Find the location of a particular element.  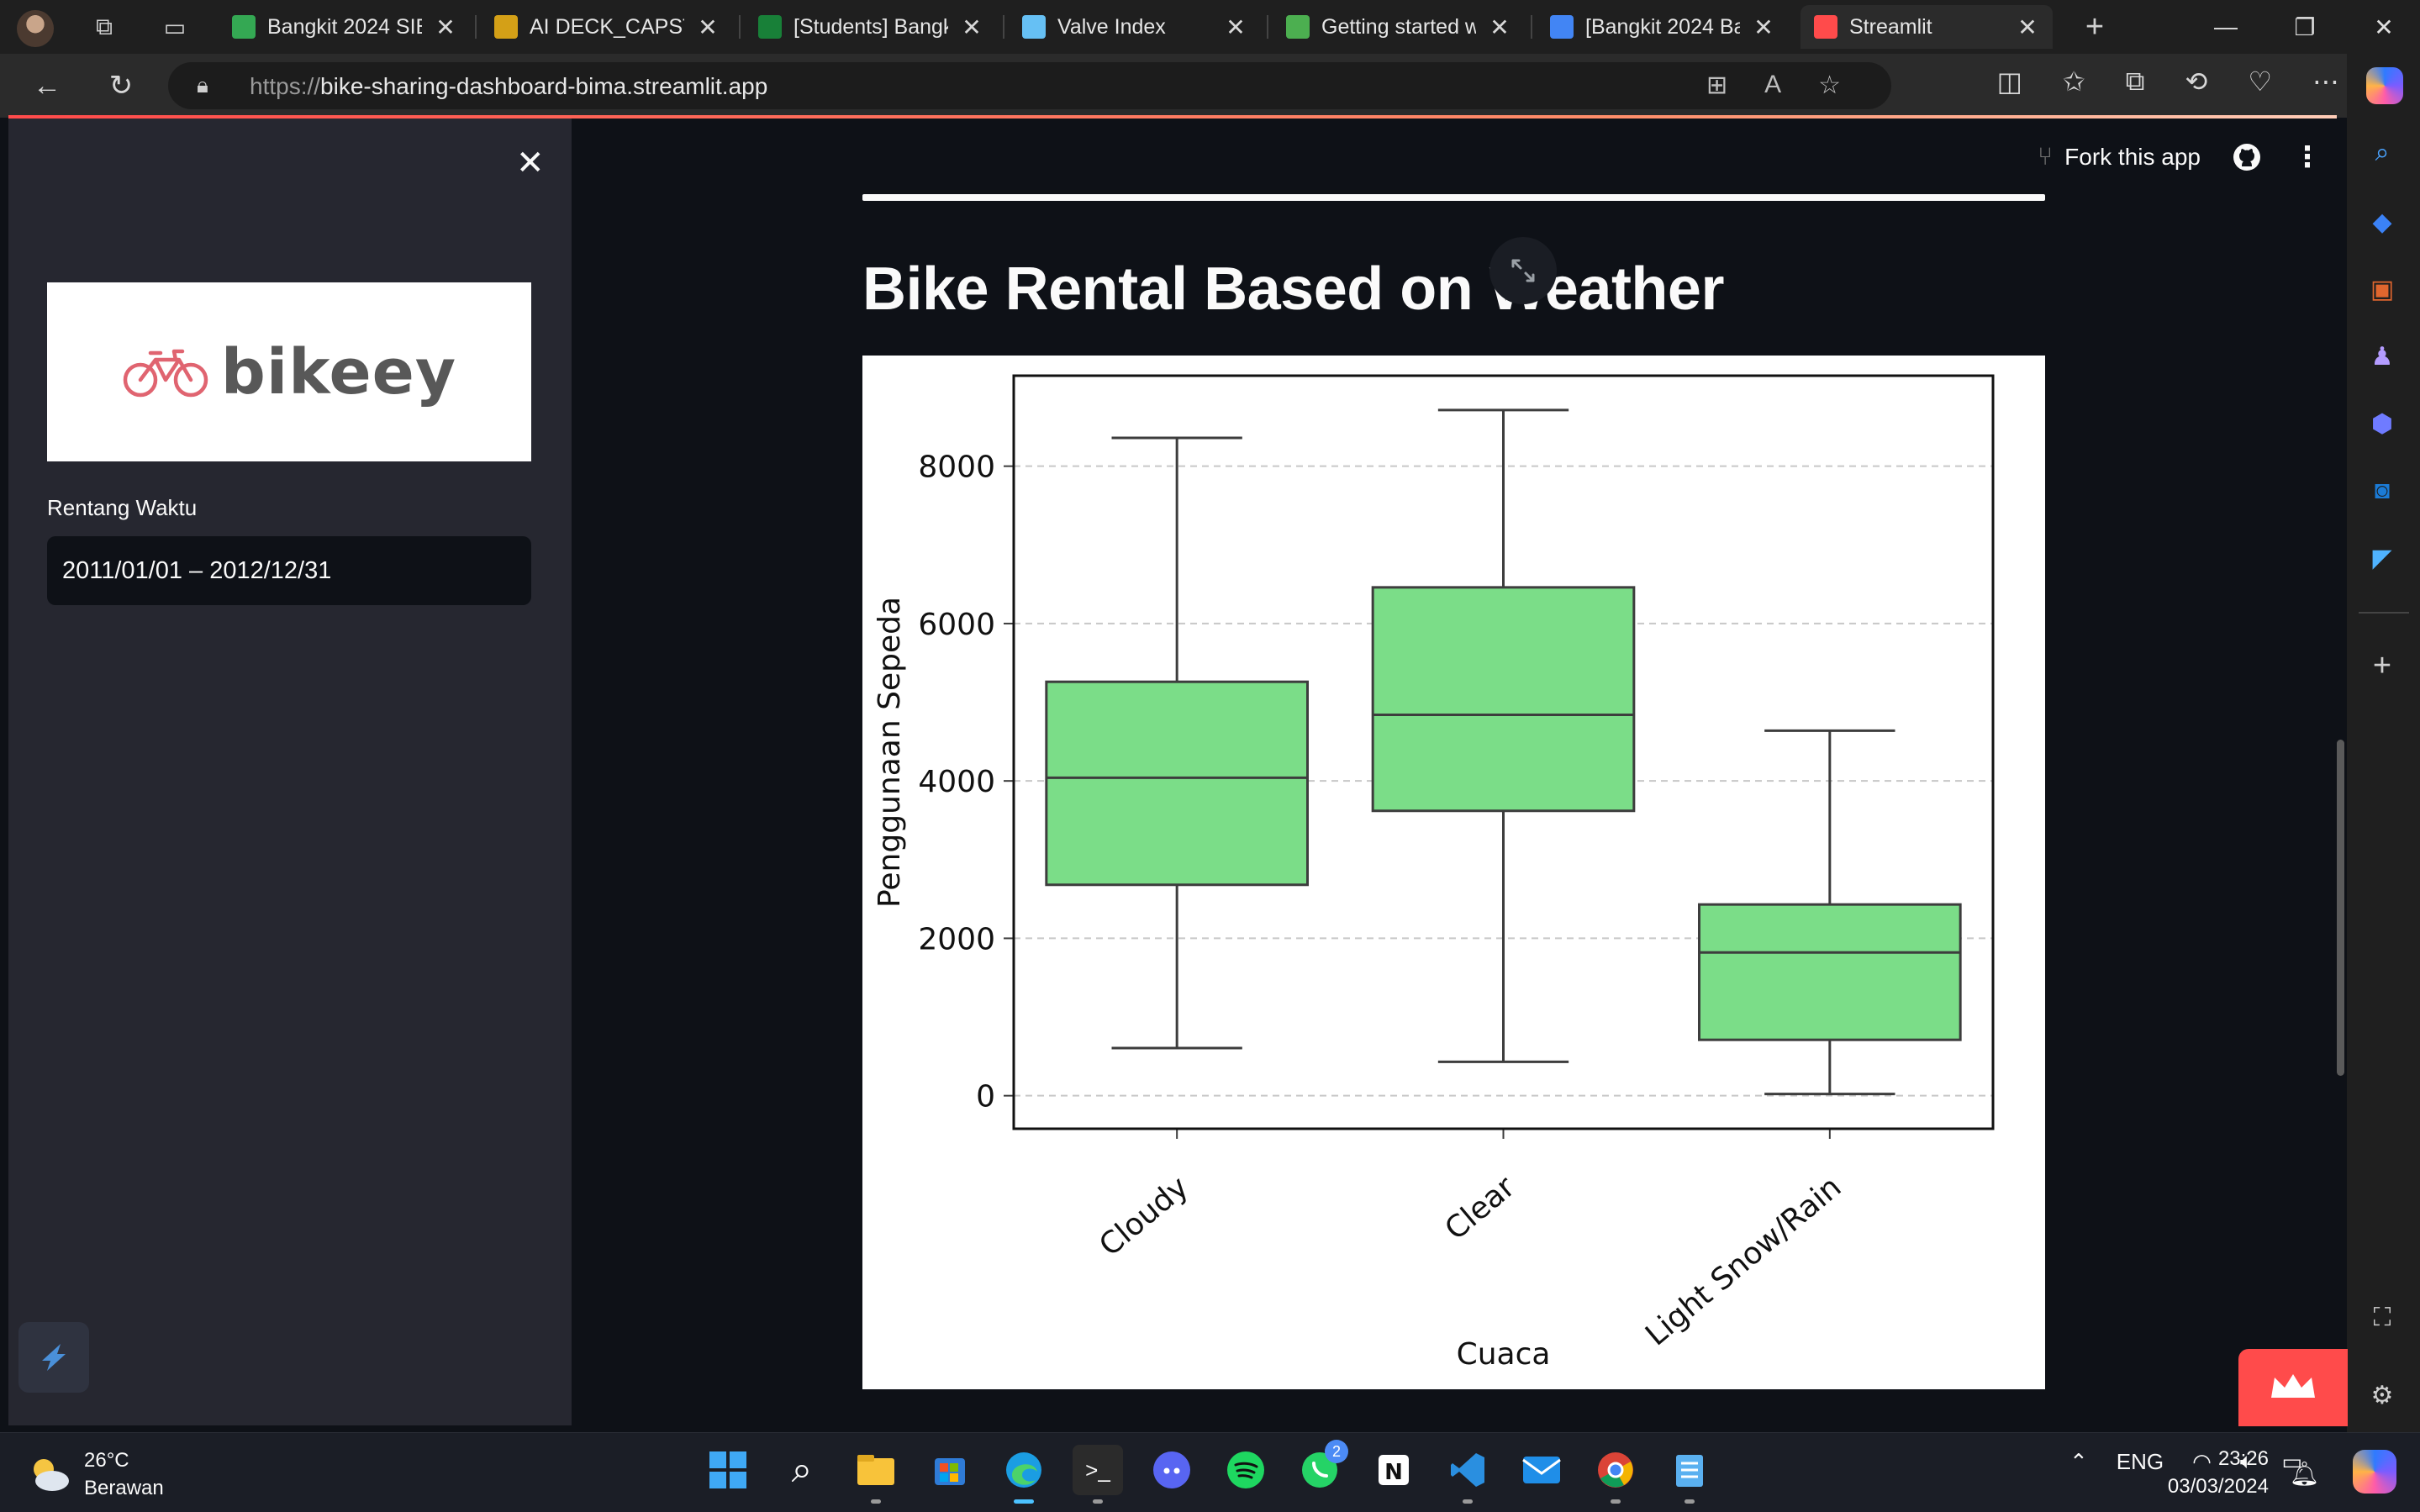

y-tick-label: 0 is located at coordinates (985, 1097).